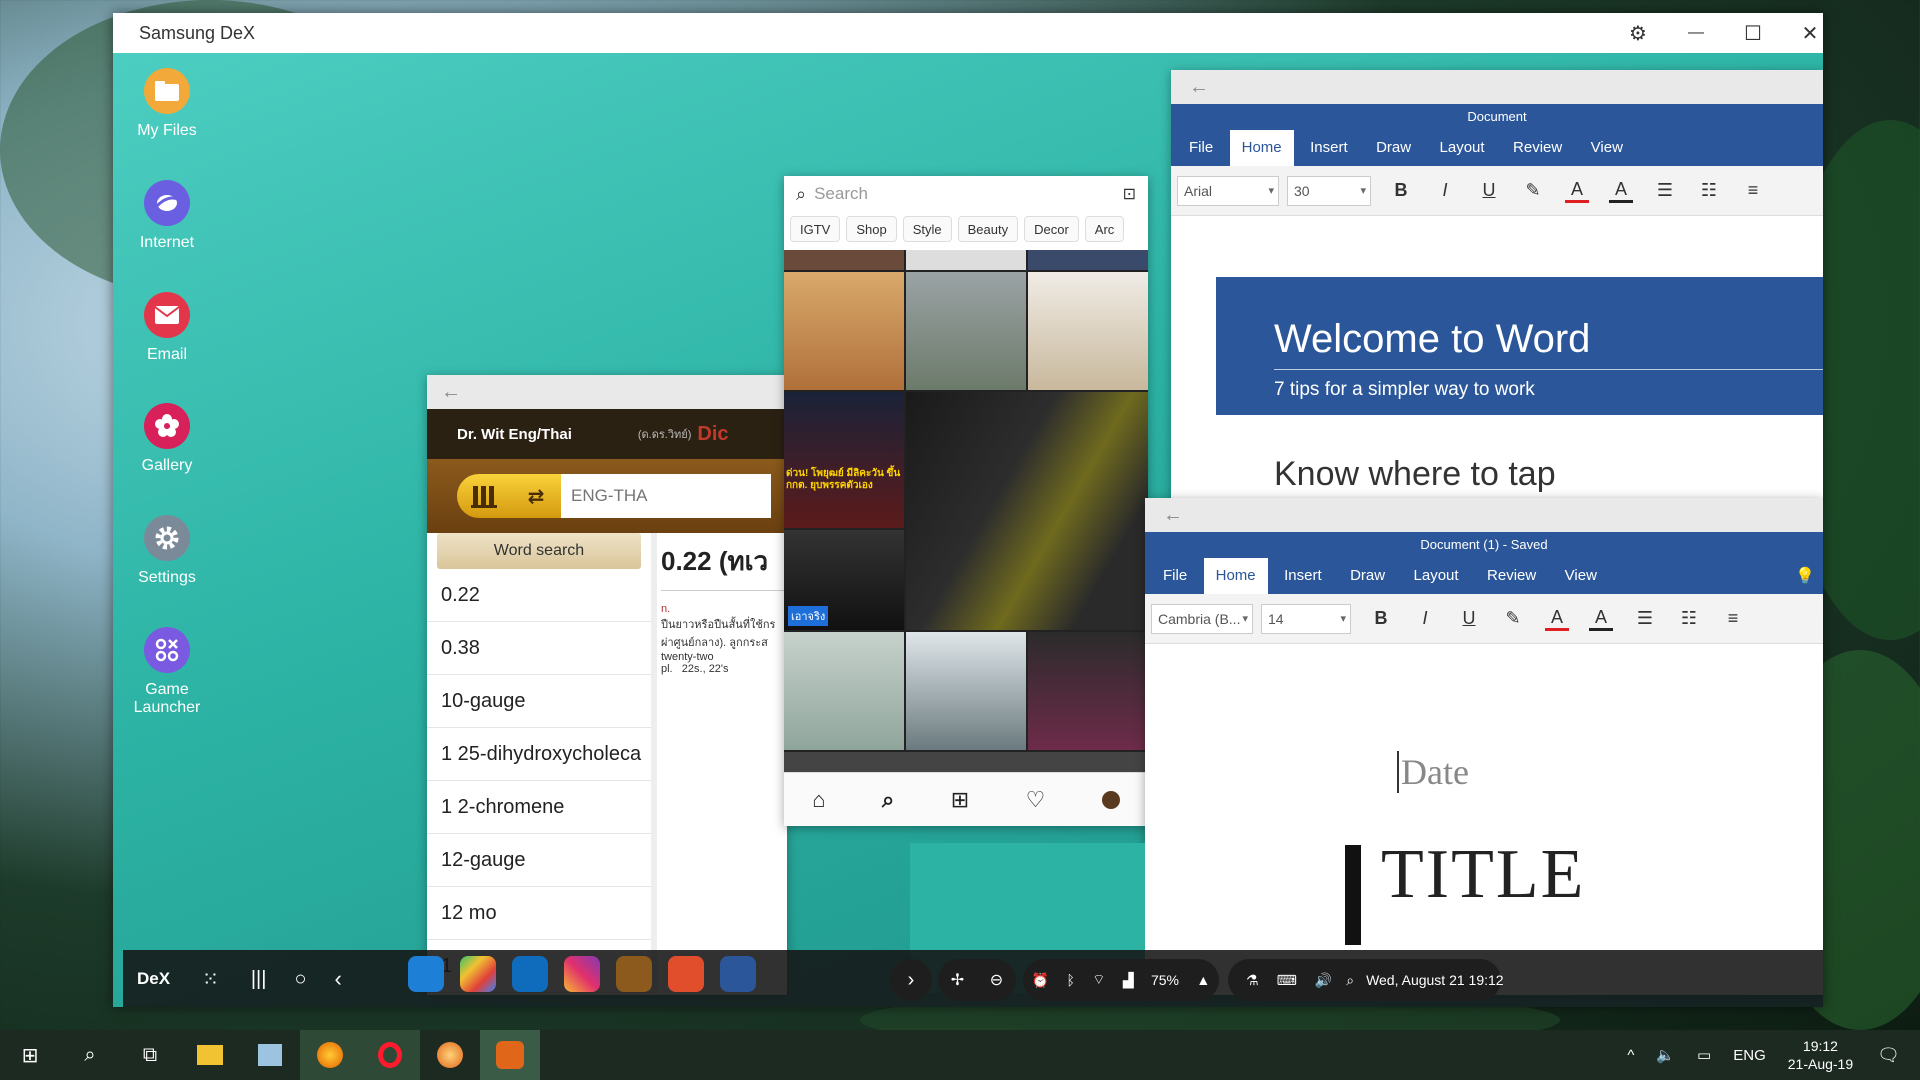 The width and height of the screenshot is (1920, 1080). What do you see at coordinates (153, 979) in the screenshot?
I see `dex-logo-button: DeX` at bounding box center [153, 979].